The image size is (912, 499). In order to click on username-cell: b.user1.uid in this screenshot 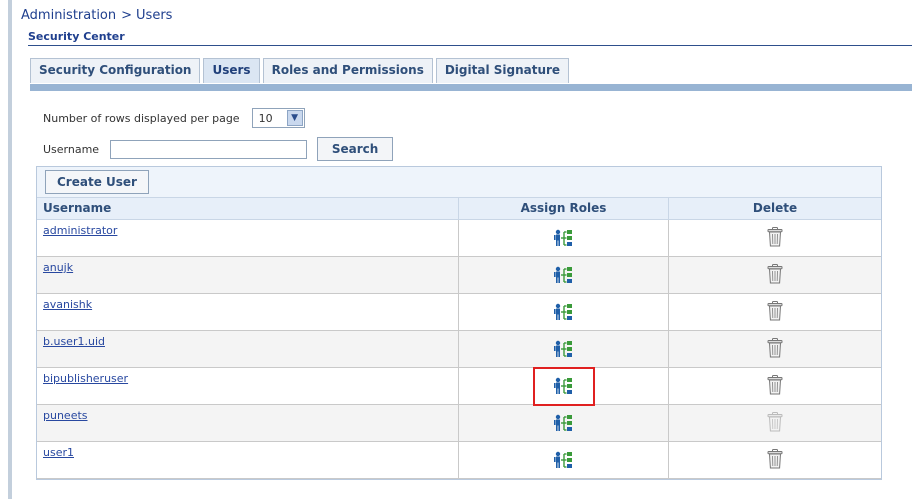, I will do `click(247, 349)`.